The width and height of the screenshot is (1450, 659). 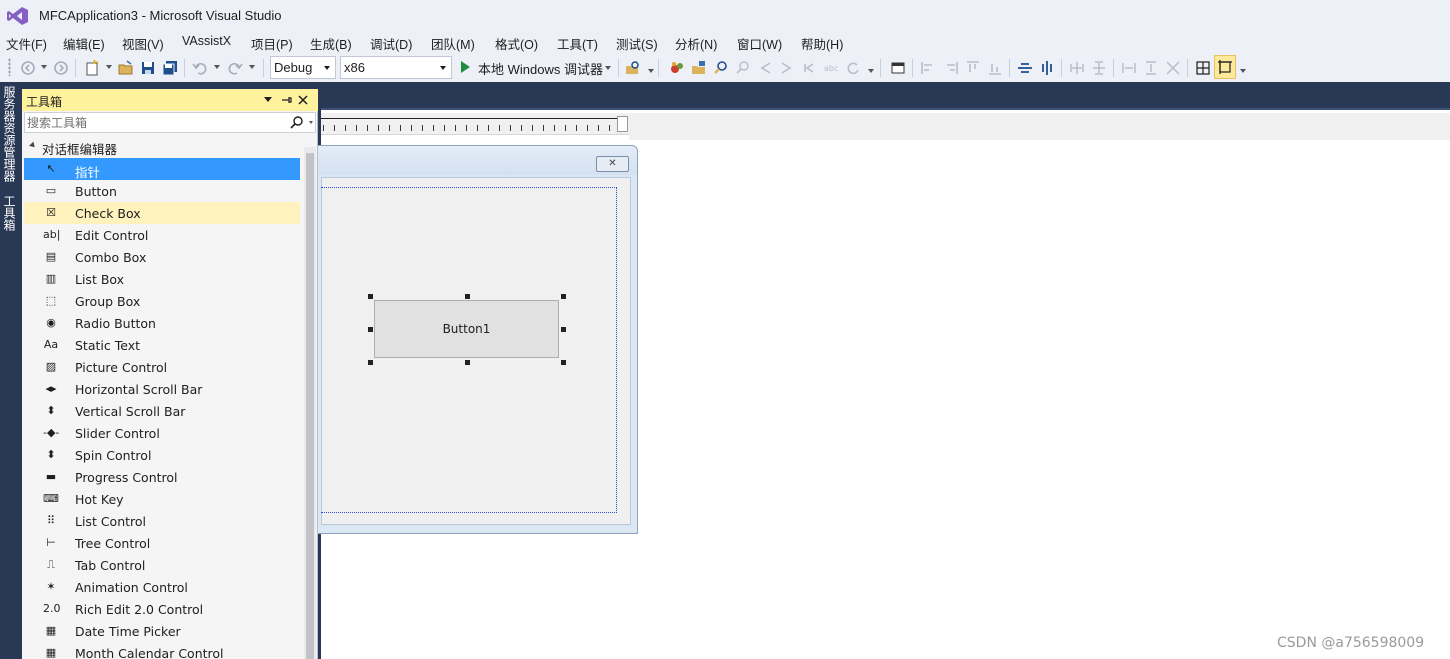 What do you see at coordinates (951, 68) in the screenshot?
I see `align-right-icon` at bounding box center [951, 68].